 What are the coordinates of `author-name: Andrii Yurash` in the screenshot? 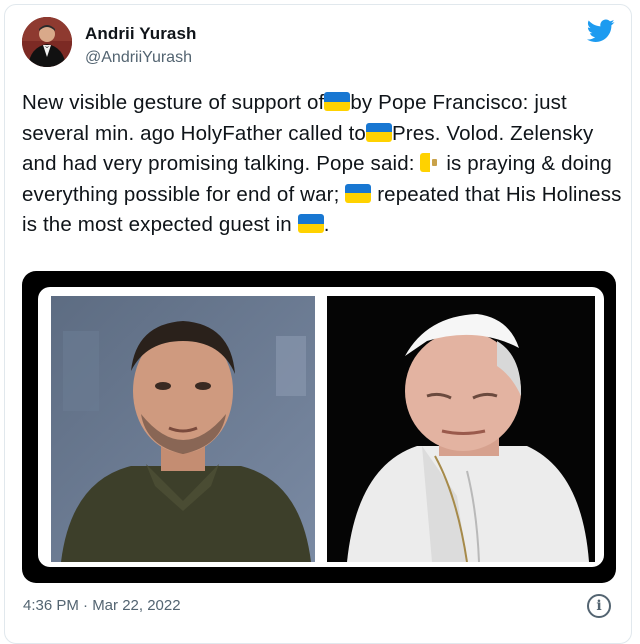 It's located at (141, 34).